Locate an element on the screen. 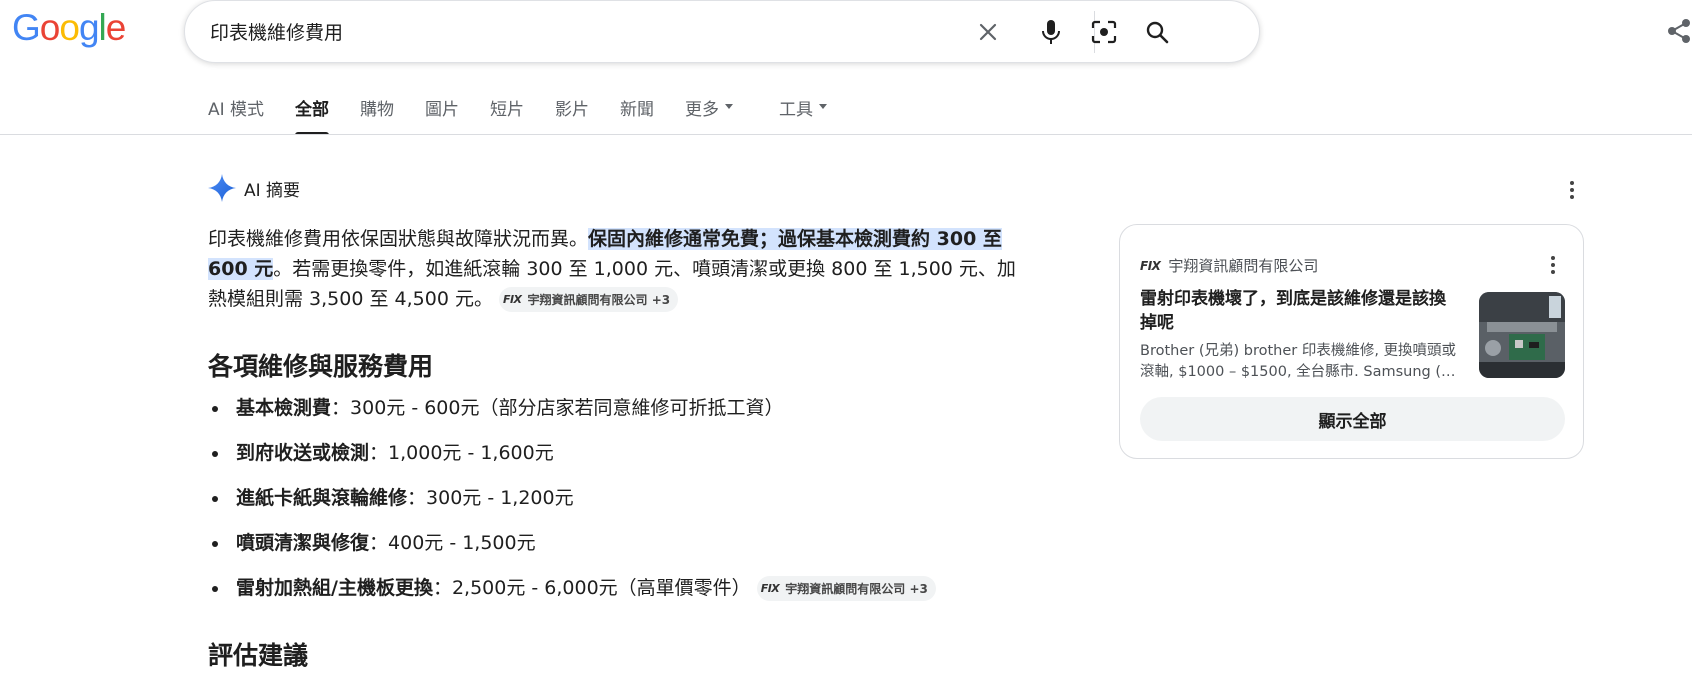 The width and height of the screenshot is (1692, 674). logo-letter: l is located at coordinates (102, 27).